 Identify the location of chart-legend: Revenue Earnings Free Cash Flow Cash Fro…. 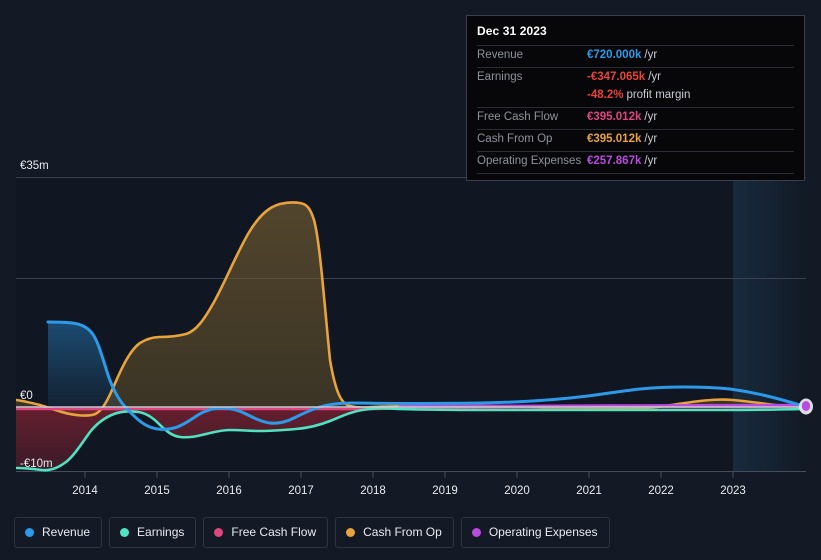
(312, 532).